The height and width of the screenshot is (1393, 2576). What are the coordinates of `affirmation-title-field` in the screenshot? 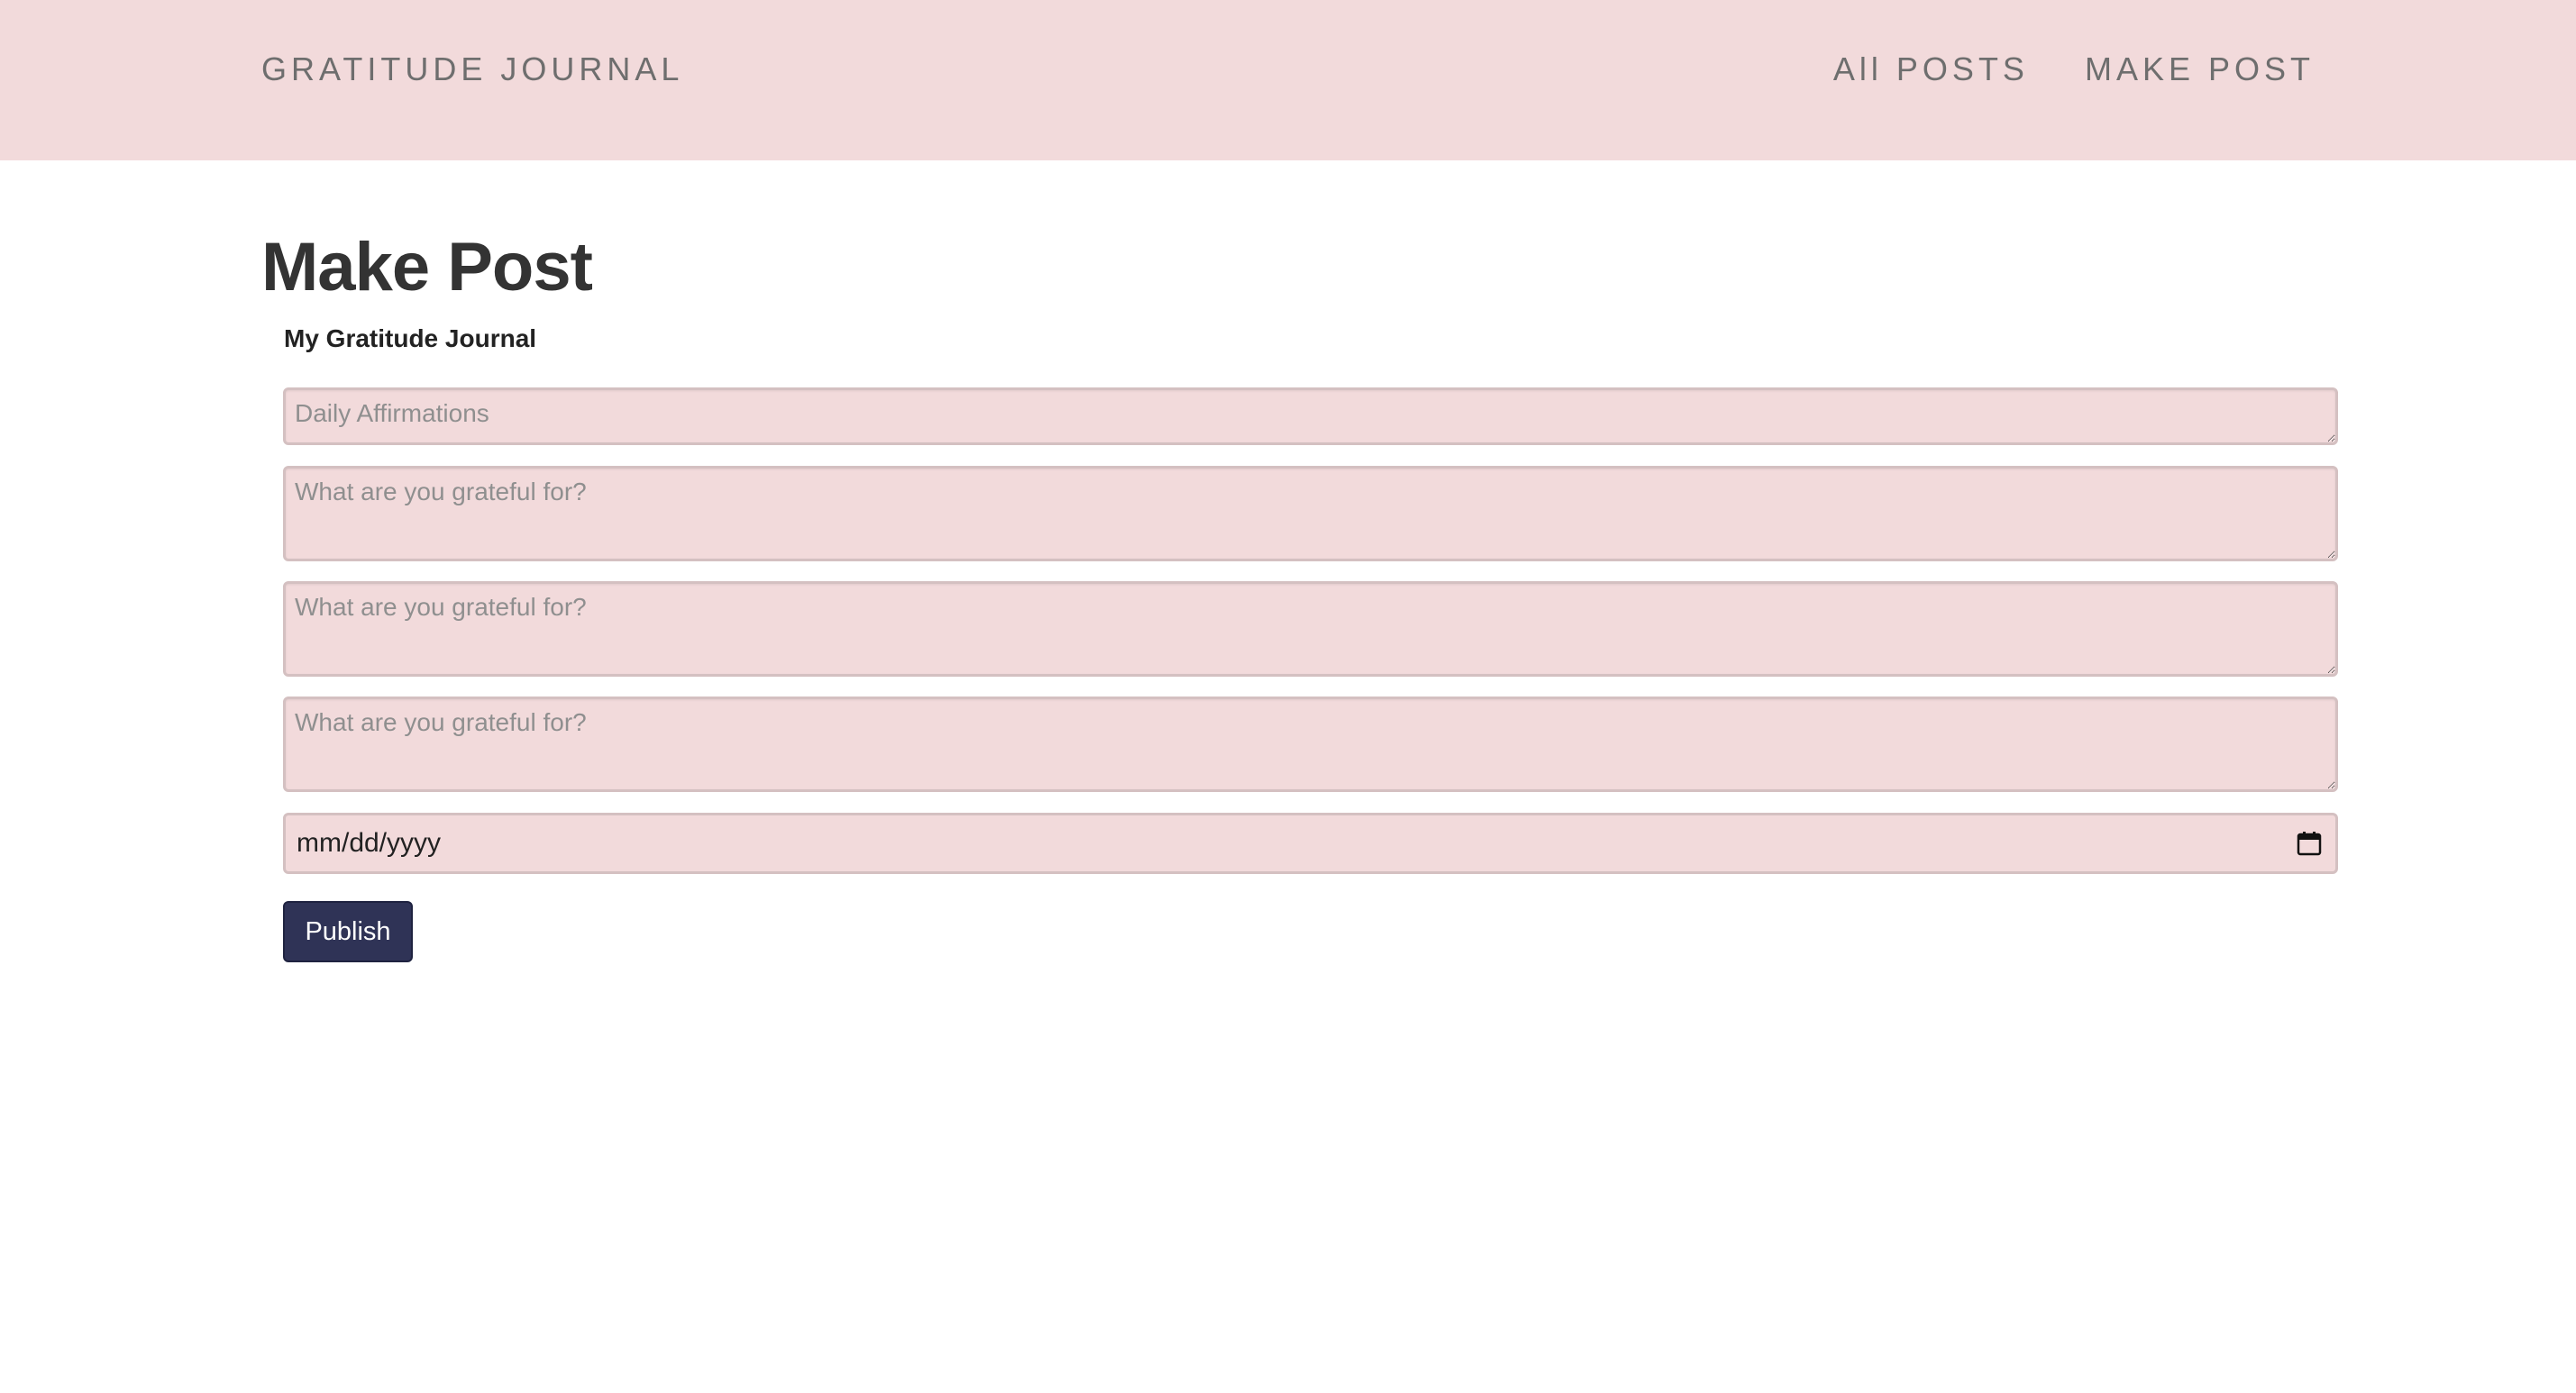 It's located at (1310, 416).